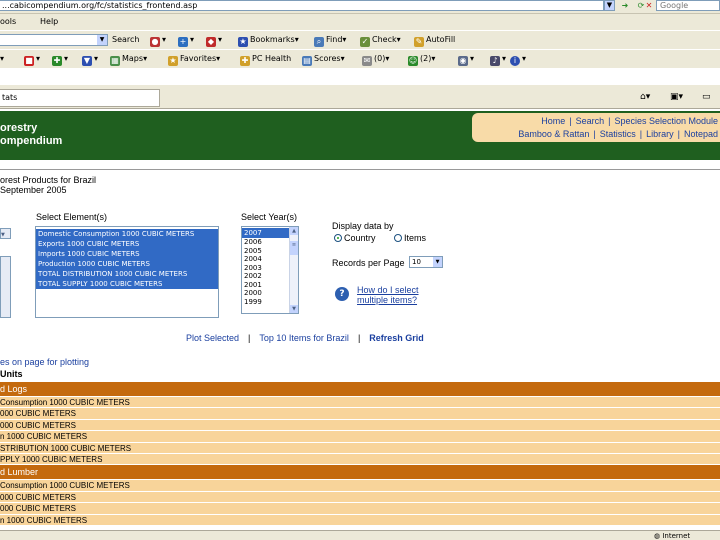 Image resolution: width=720 pixels, height=540 pixels. What do you see at coordinates (355, 238) in the screenshot?
I see `display-country-option: Country` at bounding box center [355, 238].